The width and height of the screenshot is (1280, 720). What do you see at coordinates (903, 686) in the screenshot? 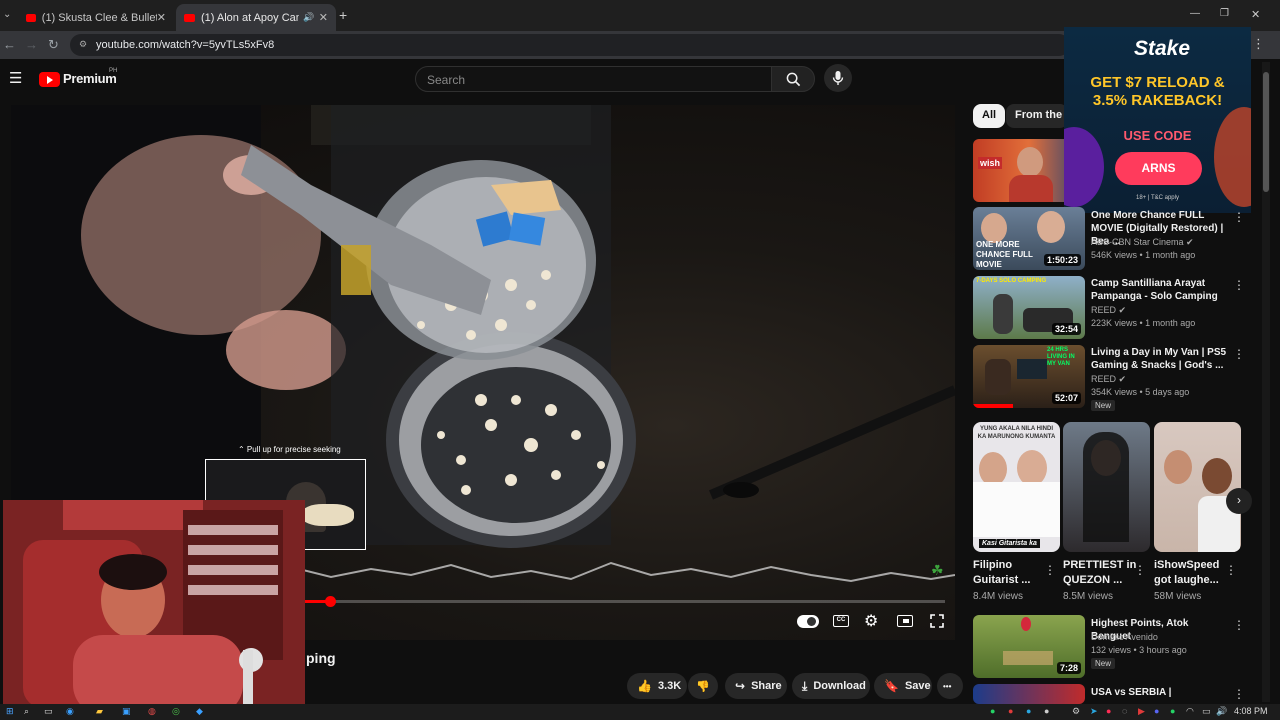
I see `save-button: 🔖 Save` at bounding box center [903, 686].